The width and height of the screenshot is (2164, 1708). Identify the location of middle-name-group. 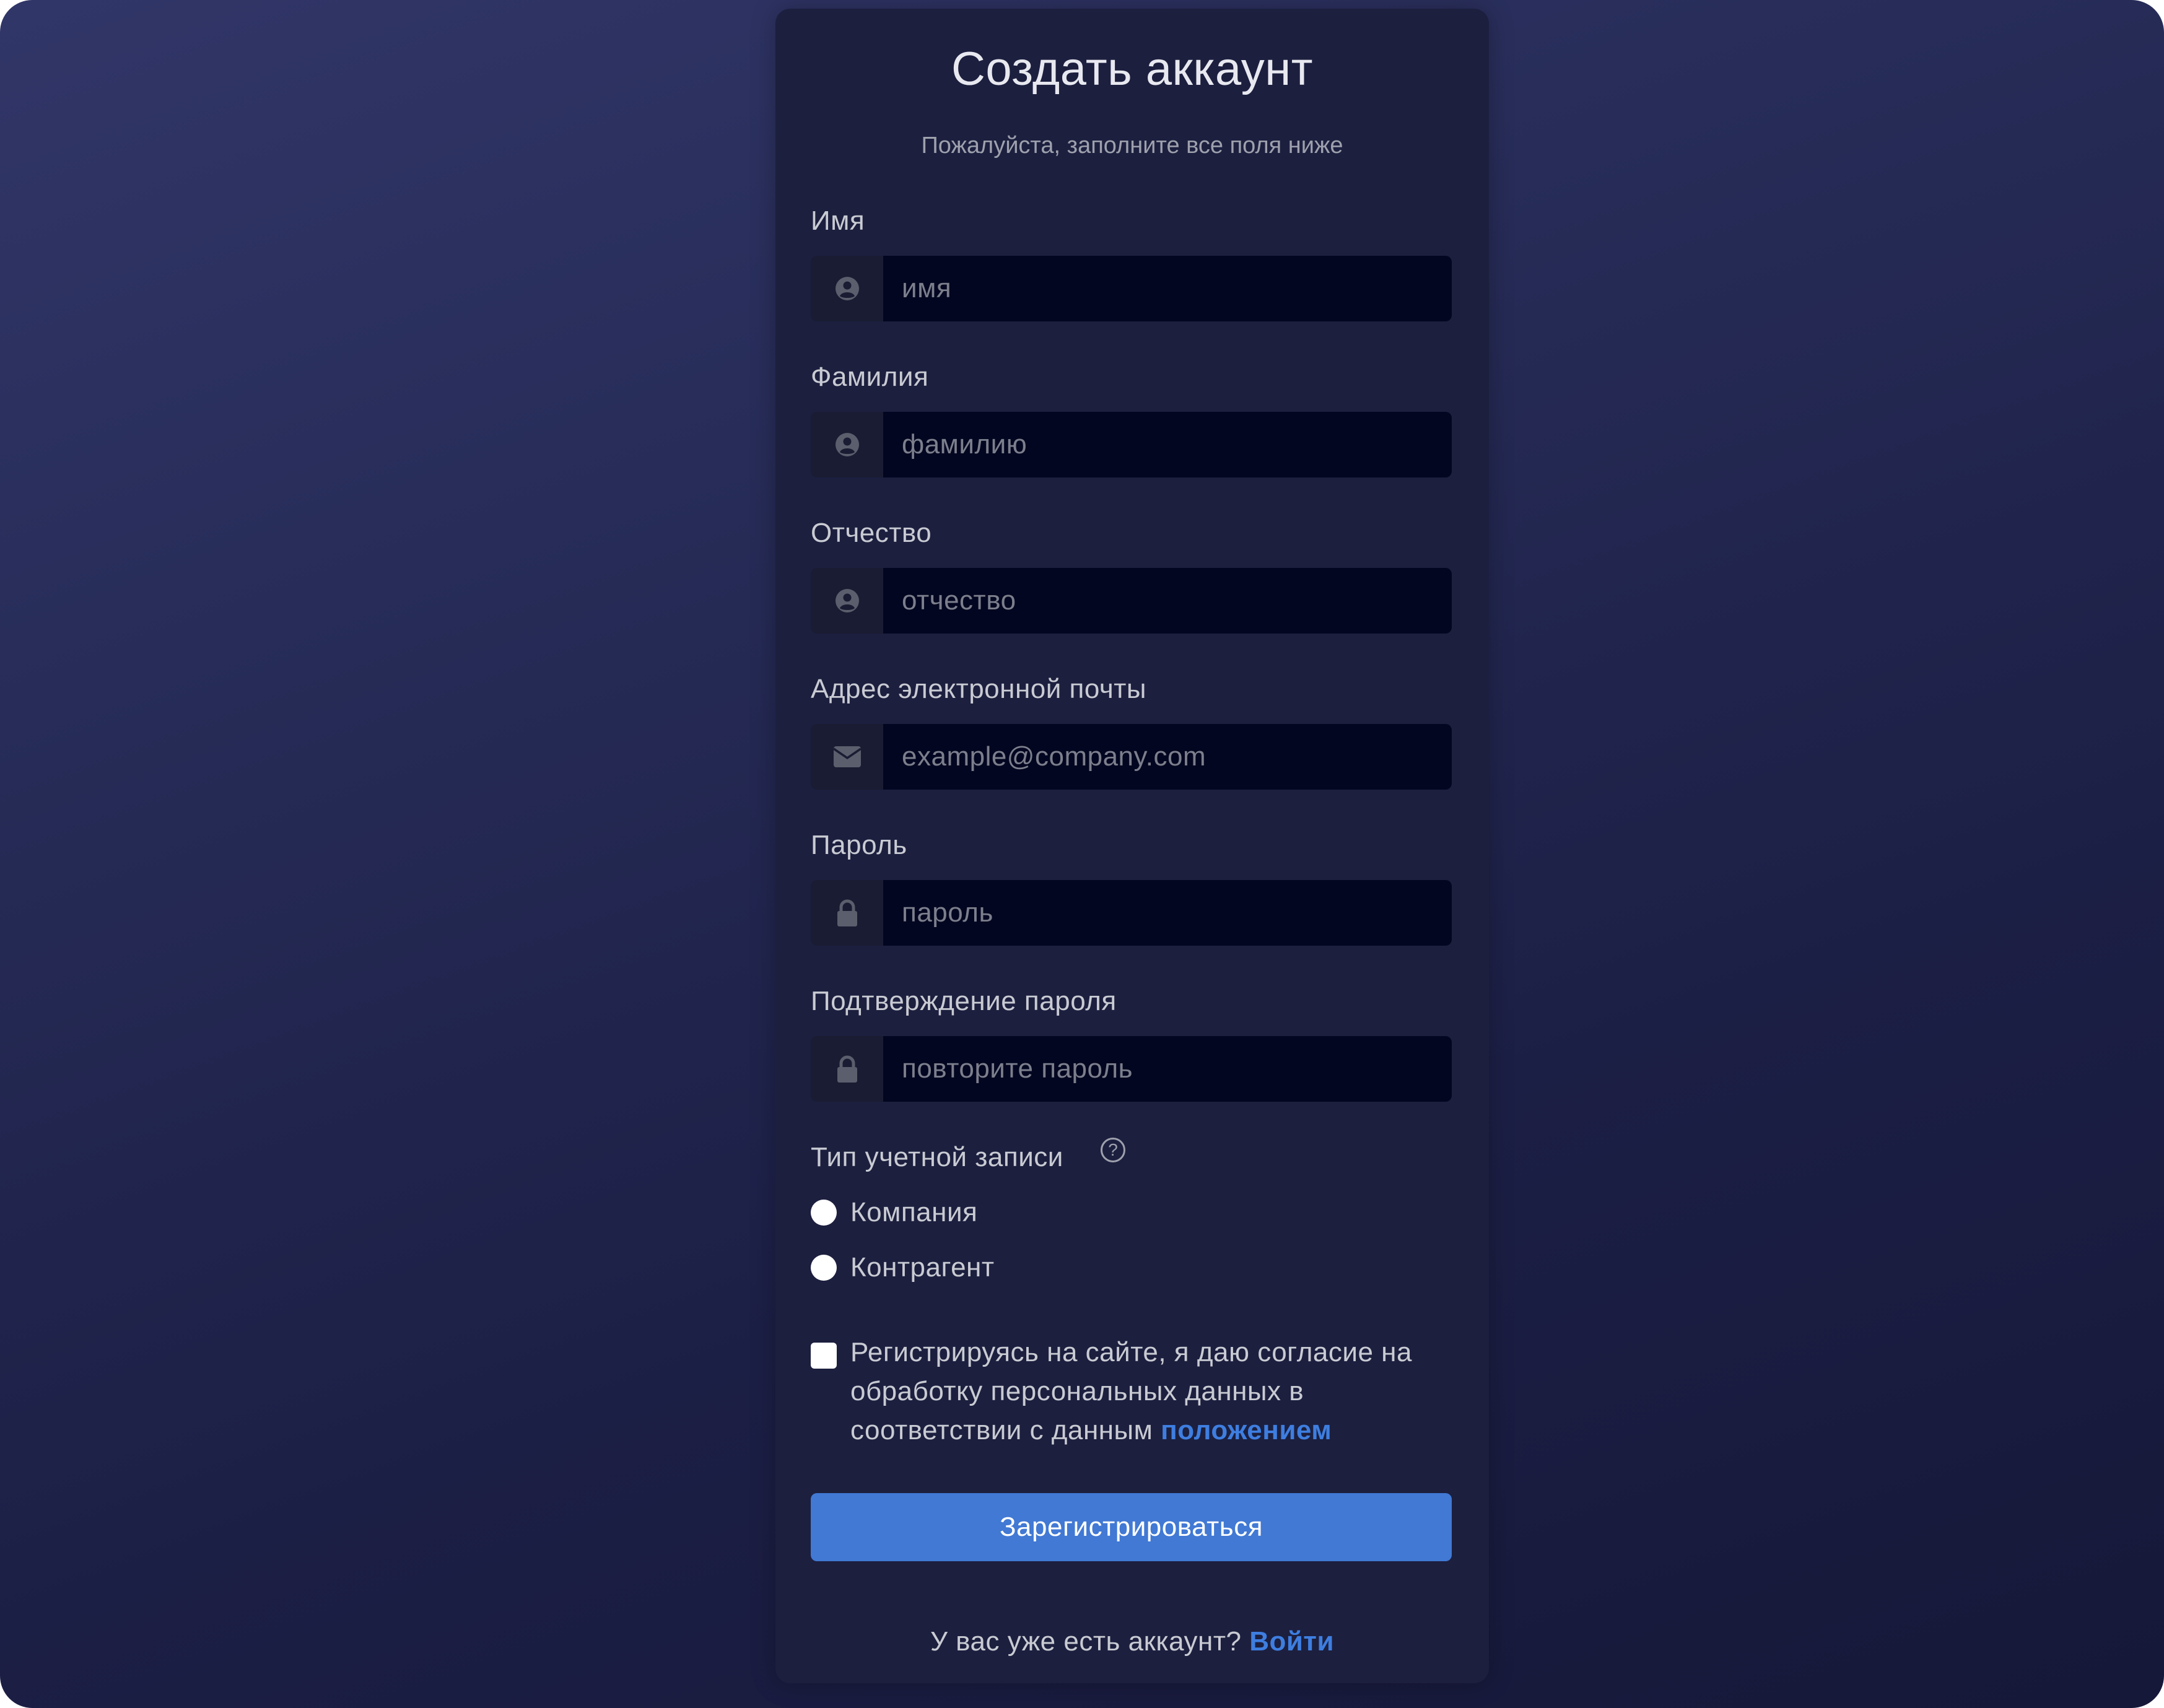
(1131, 601).